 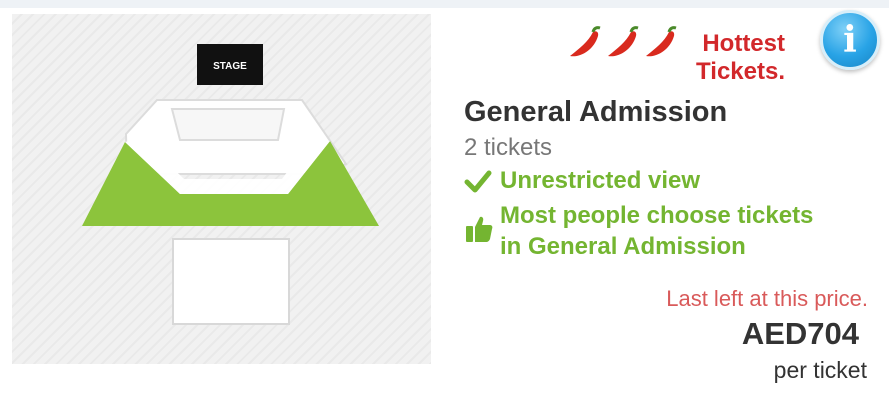 What do you see at coordinates (600, 180) in the screenshot?
I see `feature-label: Unrestricted view` at bounding box center [600, 180].